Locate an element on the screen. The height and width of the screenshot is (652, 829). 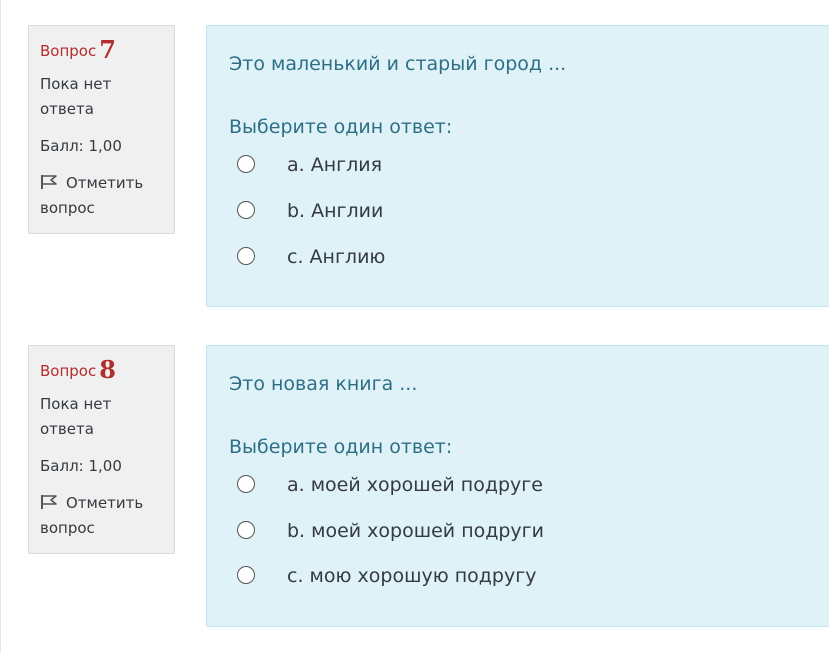
question-number: Вопрос 8 is located at coordinates (103, 370).